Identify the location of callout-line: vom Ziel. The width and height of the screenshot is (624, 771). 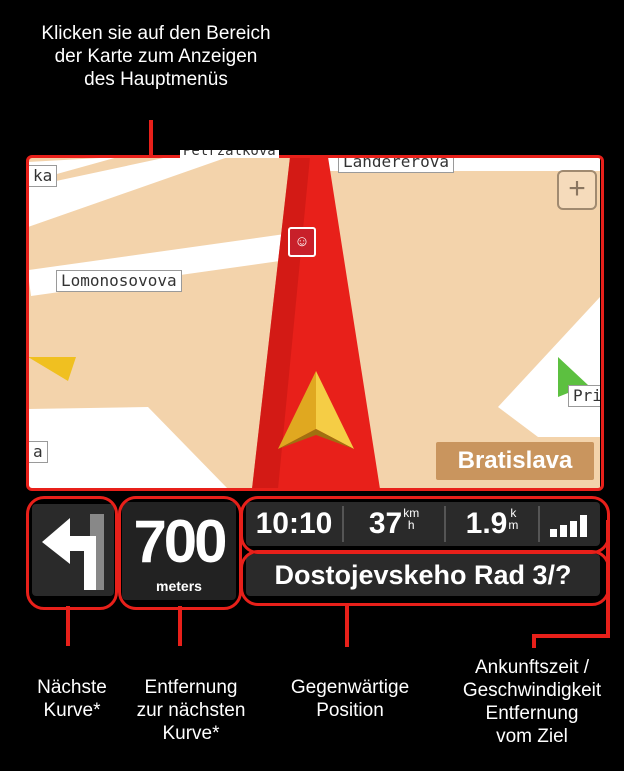
(532, 736).